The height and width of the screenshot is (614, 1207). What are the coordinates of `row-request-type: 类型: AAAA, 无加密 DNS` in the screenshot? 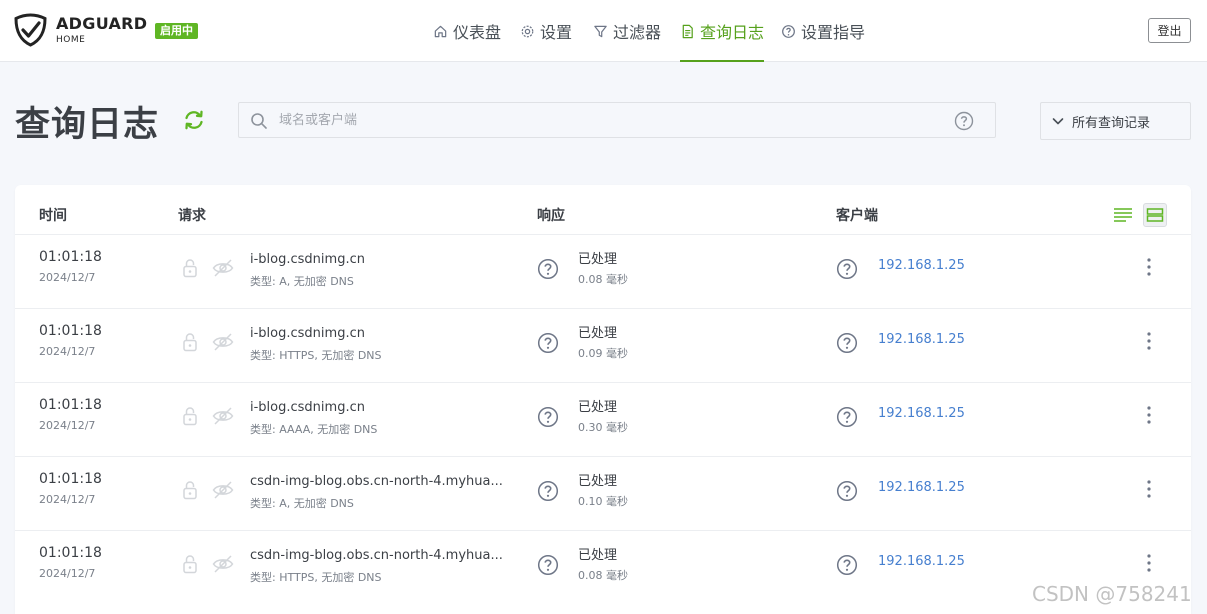 It's located at (314, 429).